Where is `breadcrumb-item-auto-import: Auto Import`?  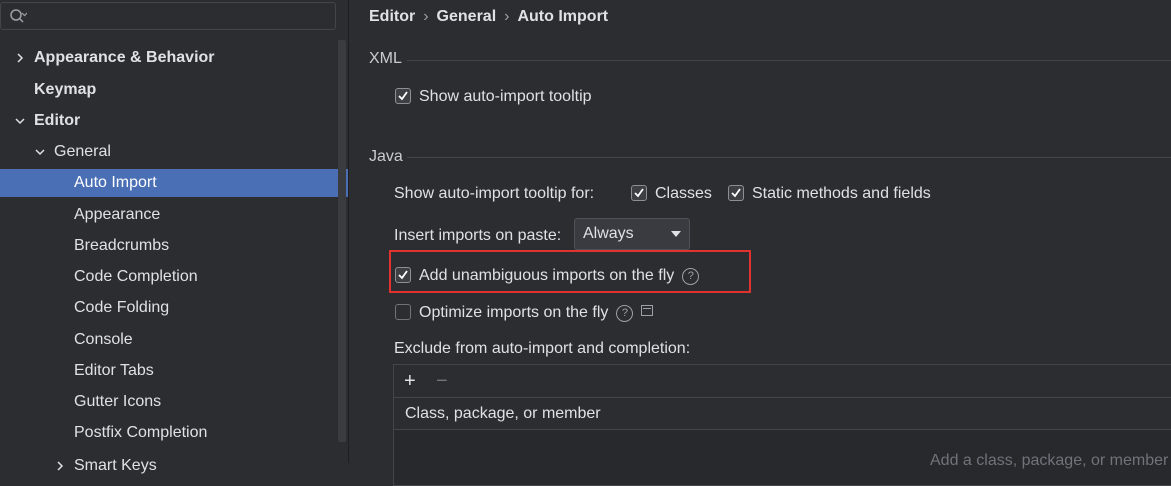 breadcrumb-item-auto-import: Auto Import is located at coordinates (563, 16).